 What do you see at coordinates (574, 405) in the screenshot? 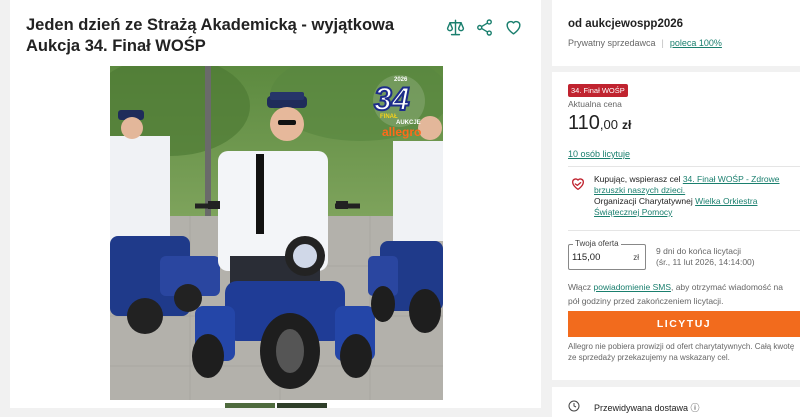
I see `clock-icon` at bounding box center [574, 405].